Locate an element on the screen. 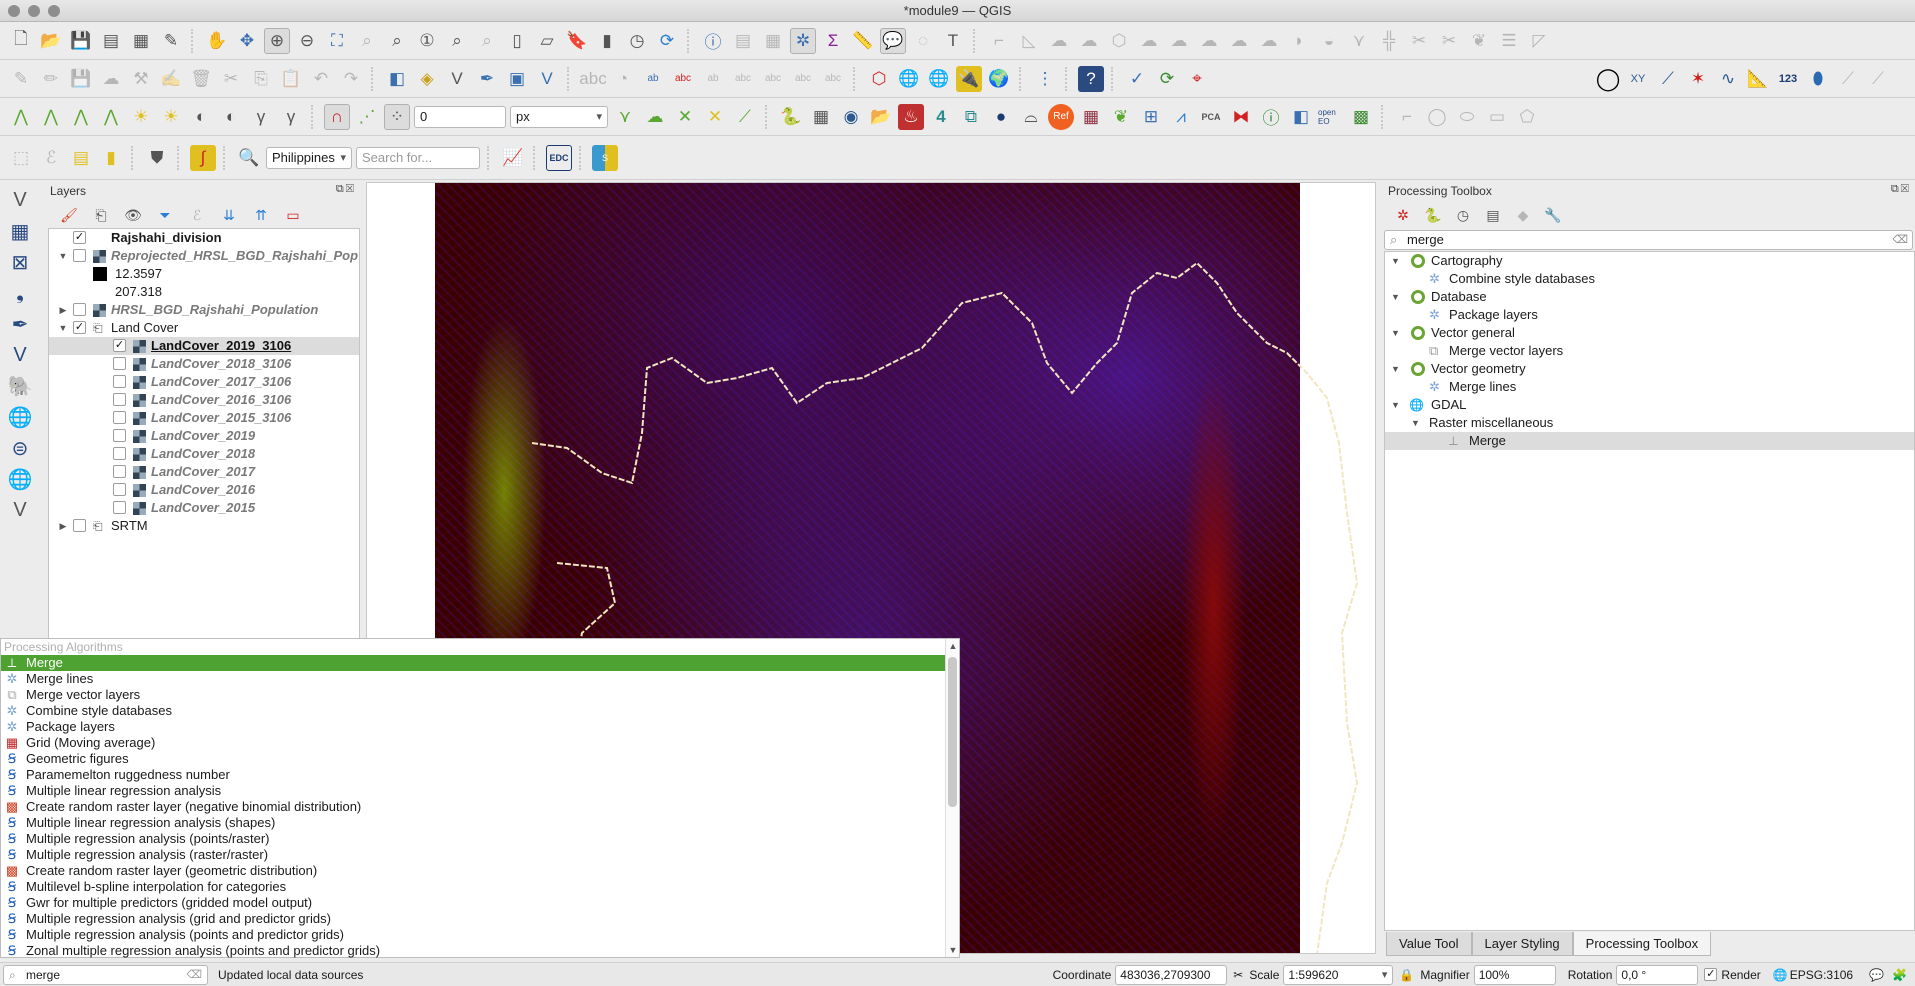  undo-icon: ↶ is located at coordinates (321, 79).